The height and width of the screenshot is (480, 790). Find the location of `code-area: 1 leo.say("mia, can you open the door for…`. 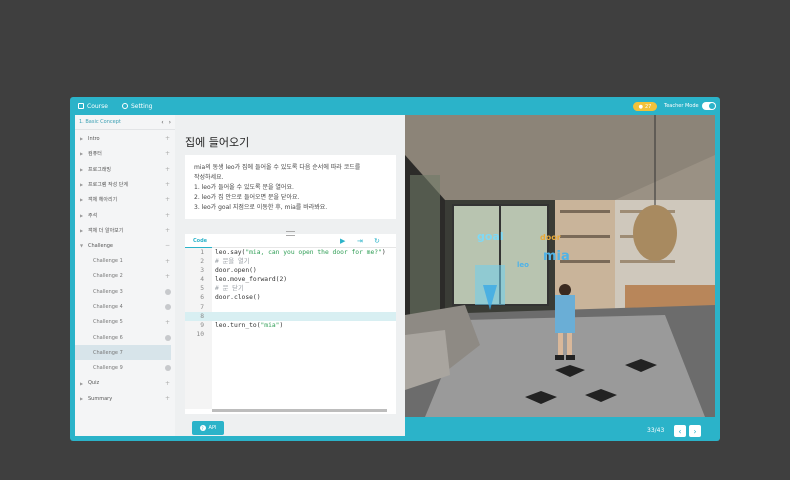

code-area: 1 leo.say("mia, can you open the door for… is located at coordinates (290, 293).